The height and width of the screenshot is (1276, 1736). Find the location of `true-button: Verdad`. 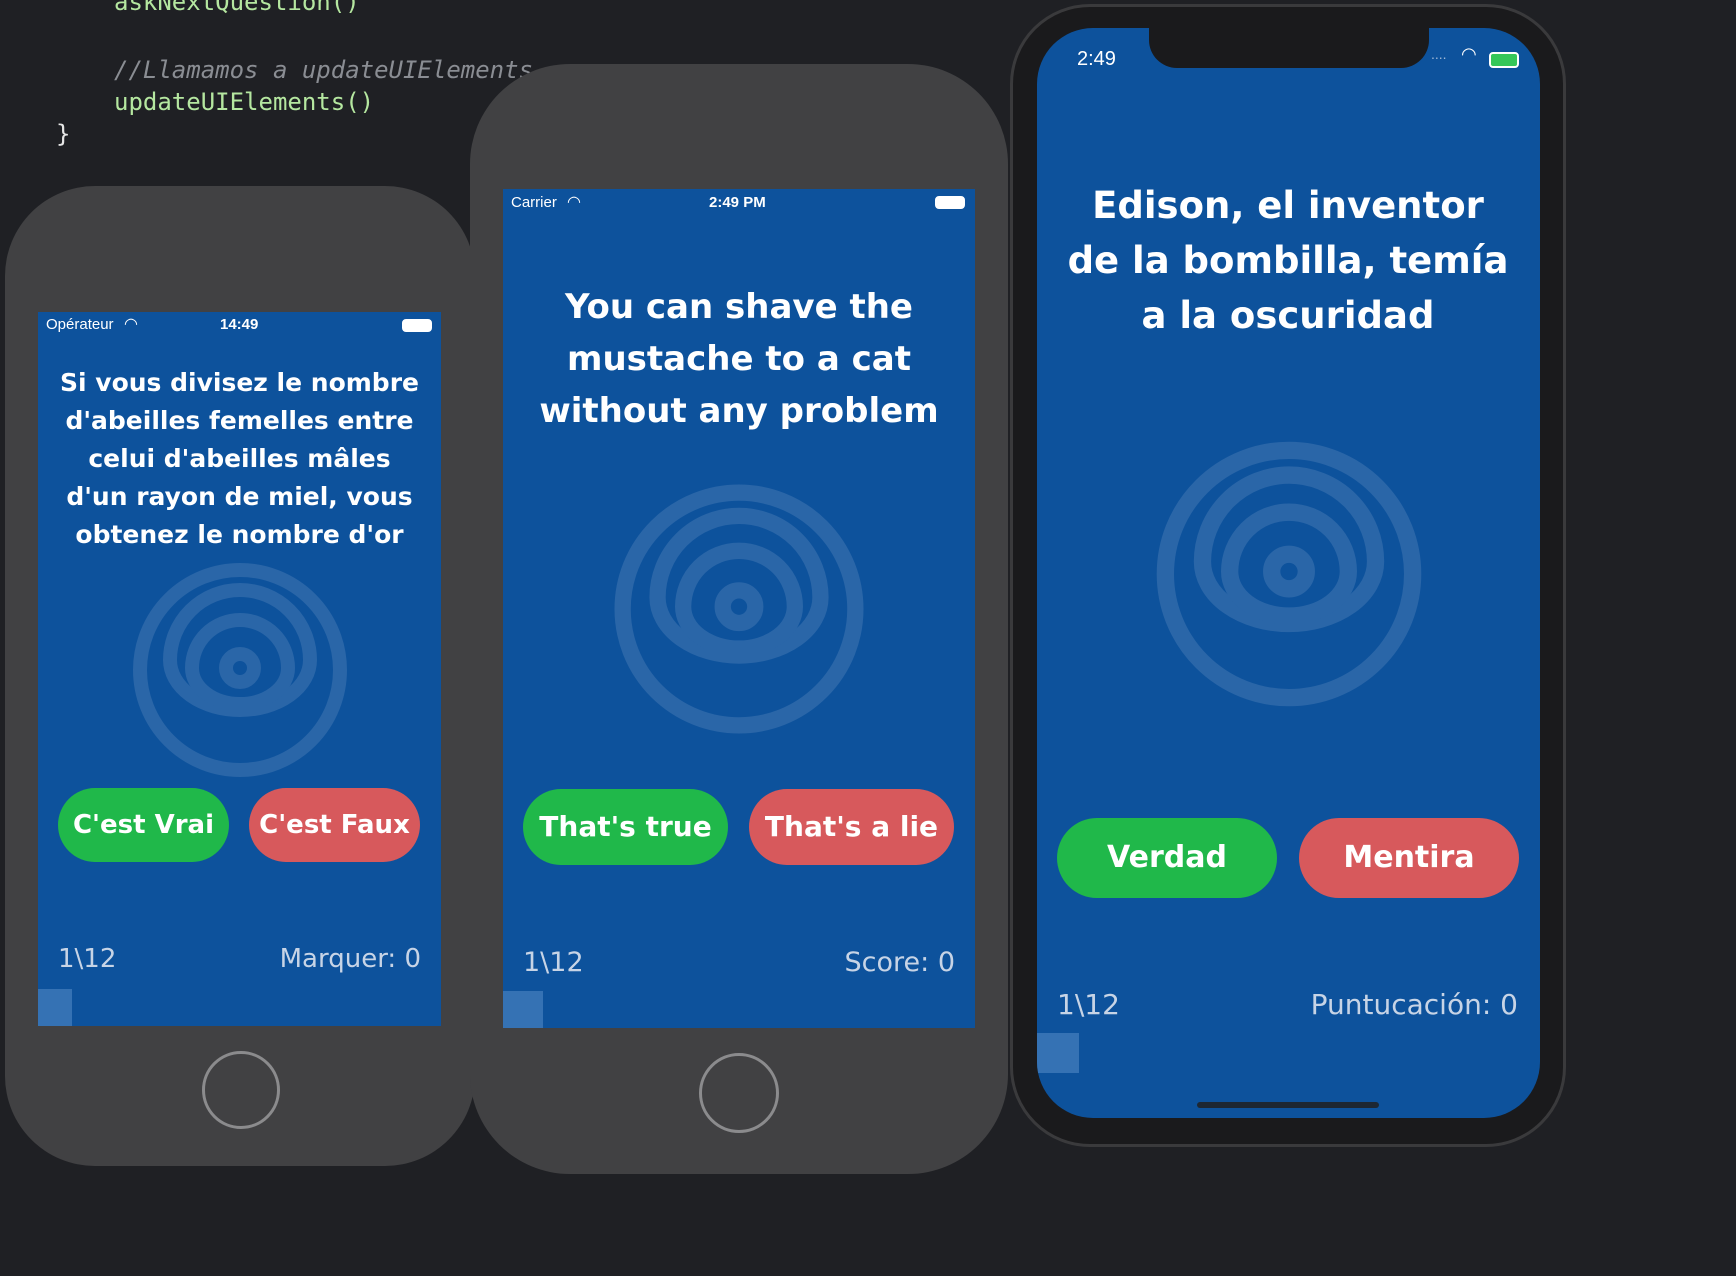

true-button: Verdad is located at coordinates (1167, 858).